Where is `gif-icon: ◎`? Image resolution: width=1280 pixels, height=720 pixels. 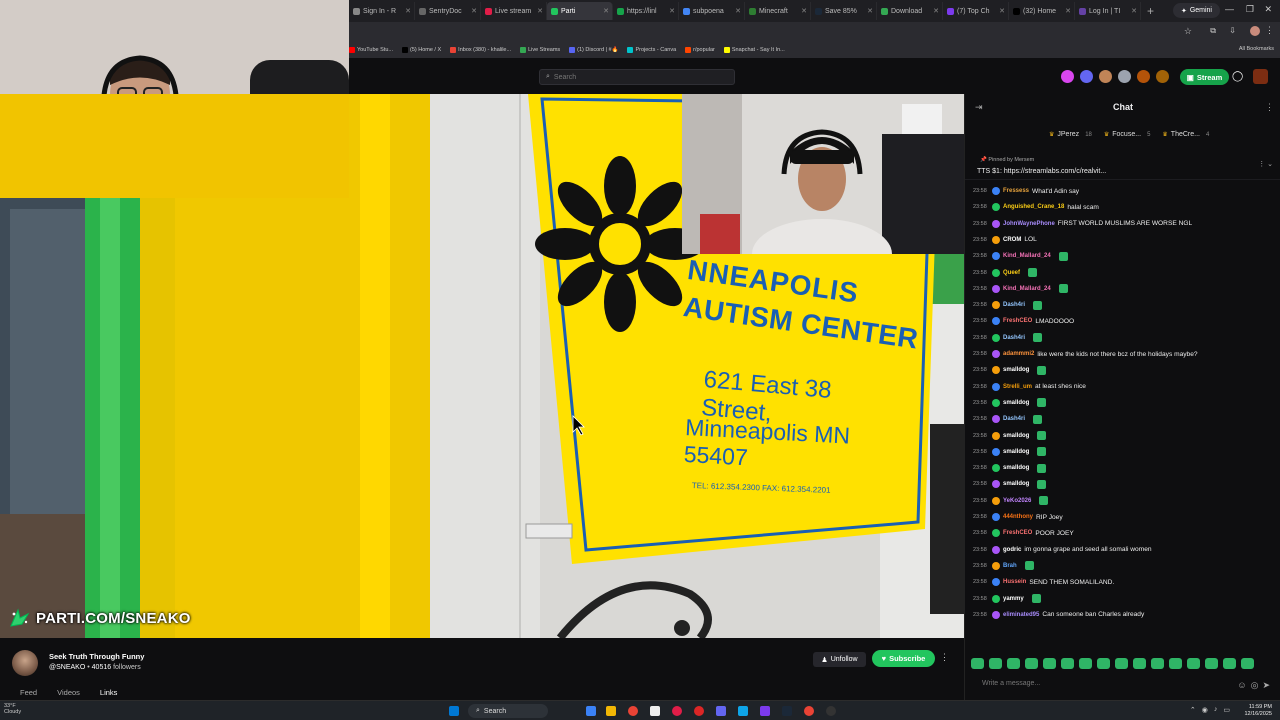
gif-icon: ◎ is located at coordinates (1255, 685).